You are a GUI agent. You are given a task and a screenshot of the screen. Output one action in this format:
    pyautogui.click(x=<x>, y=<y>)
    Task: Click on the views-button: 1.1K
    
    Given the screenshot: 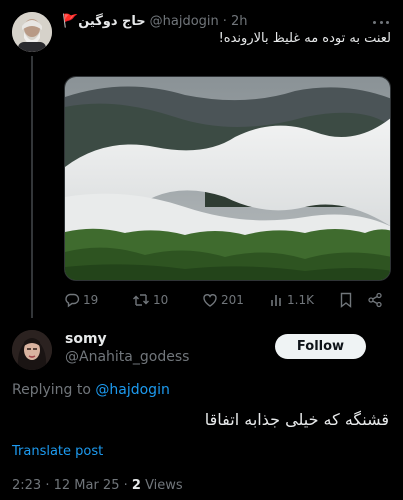 What is the action you would take?
    pyautogui.click(x=292, y=300)
    